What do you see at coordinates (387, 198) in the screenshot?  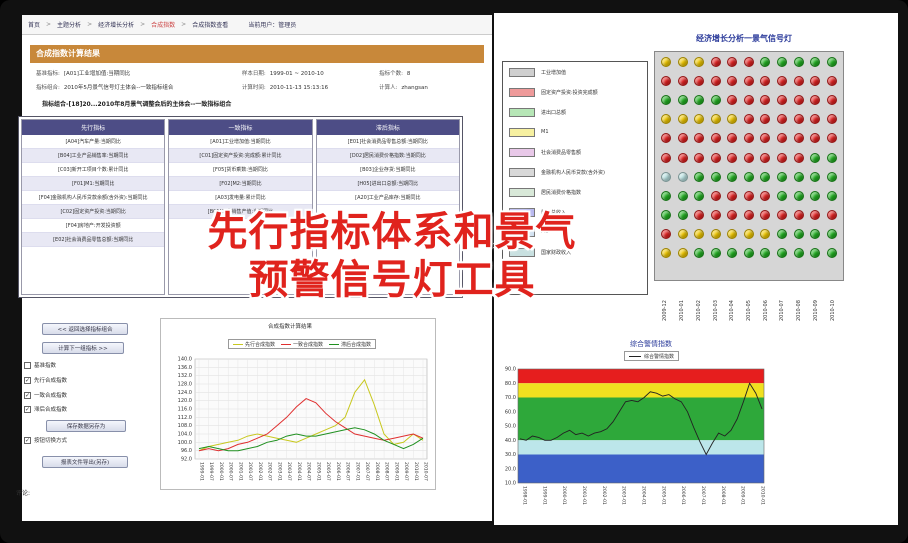 I see `indicator-item: [A20]工业产品库存:当期同比` at bounding box center [387, 198].